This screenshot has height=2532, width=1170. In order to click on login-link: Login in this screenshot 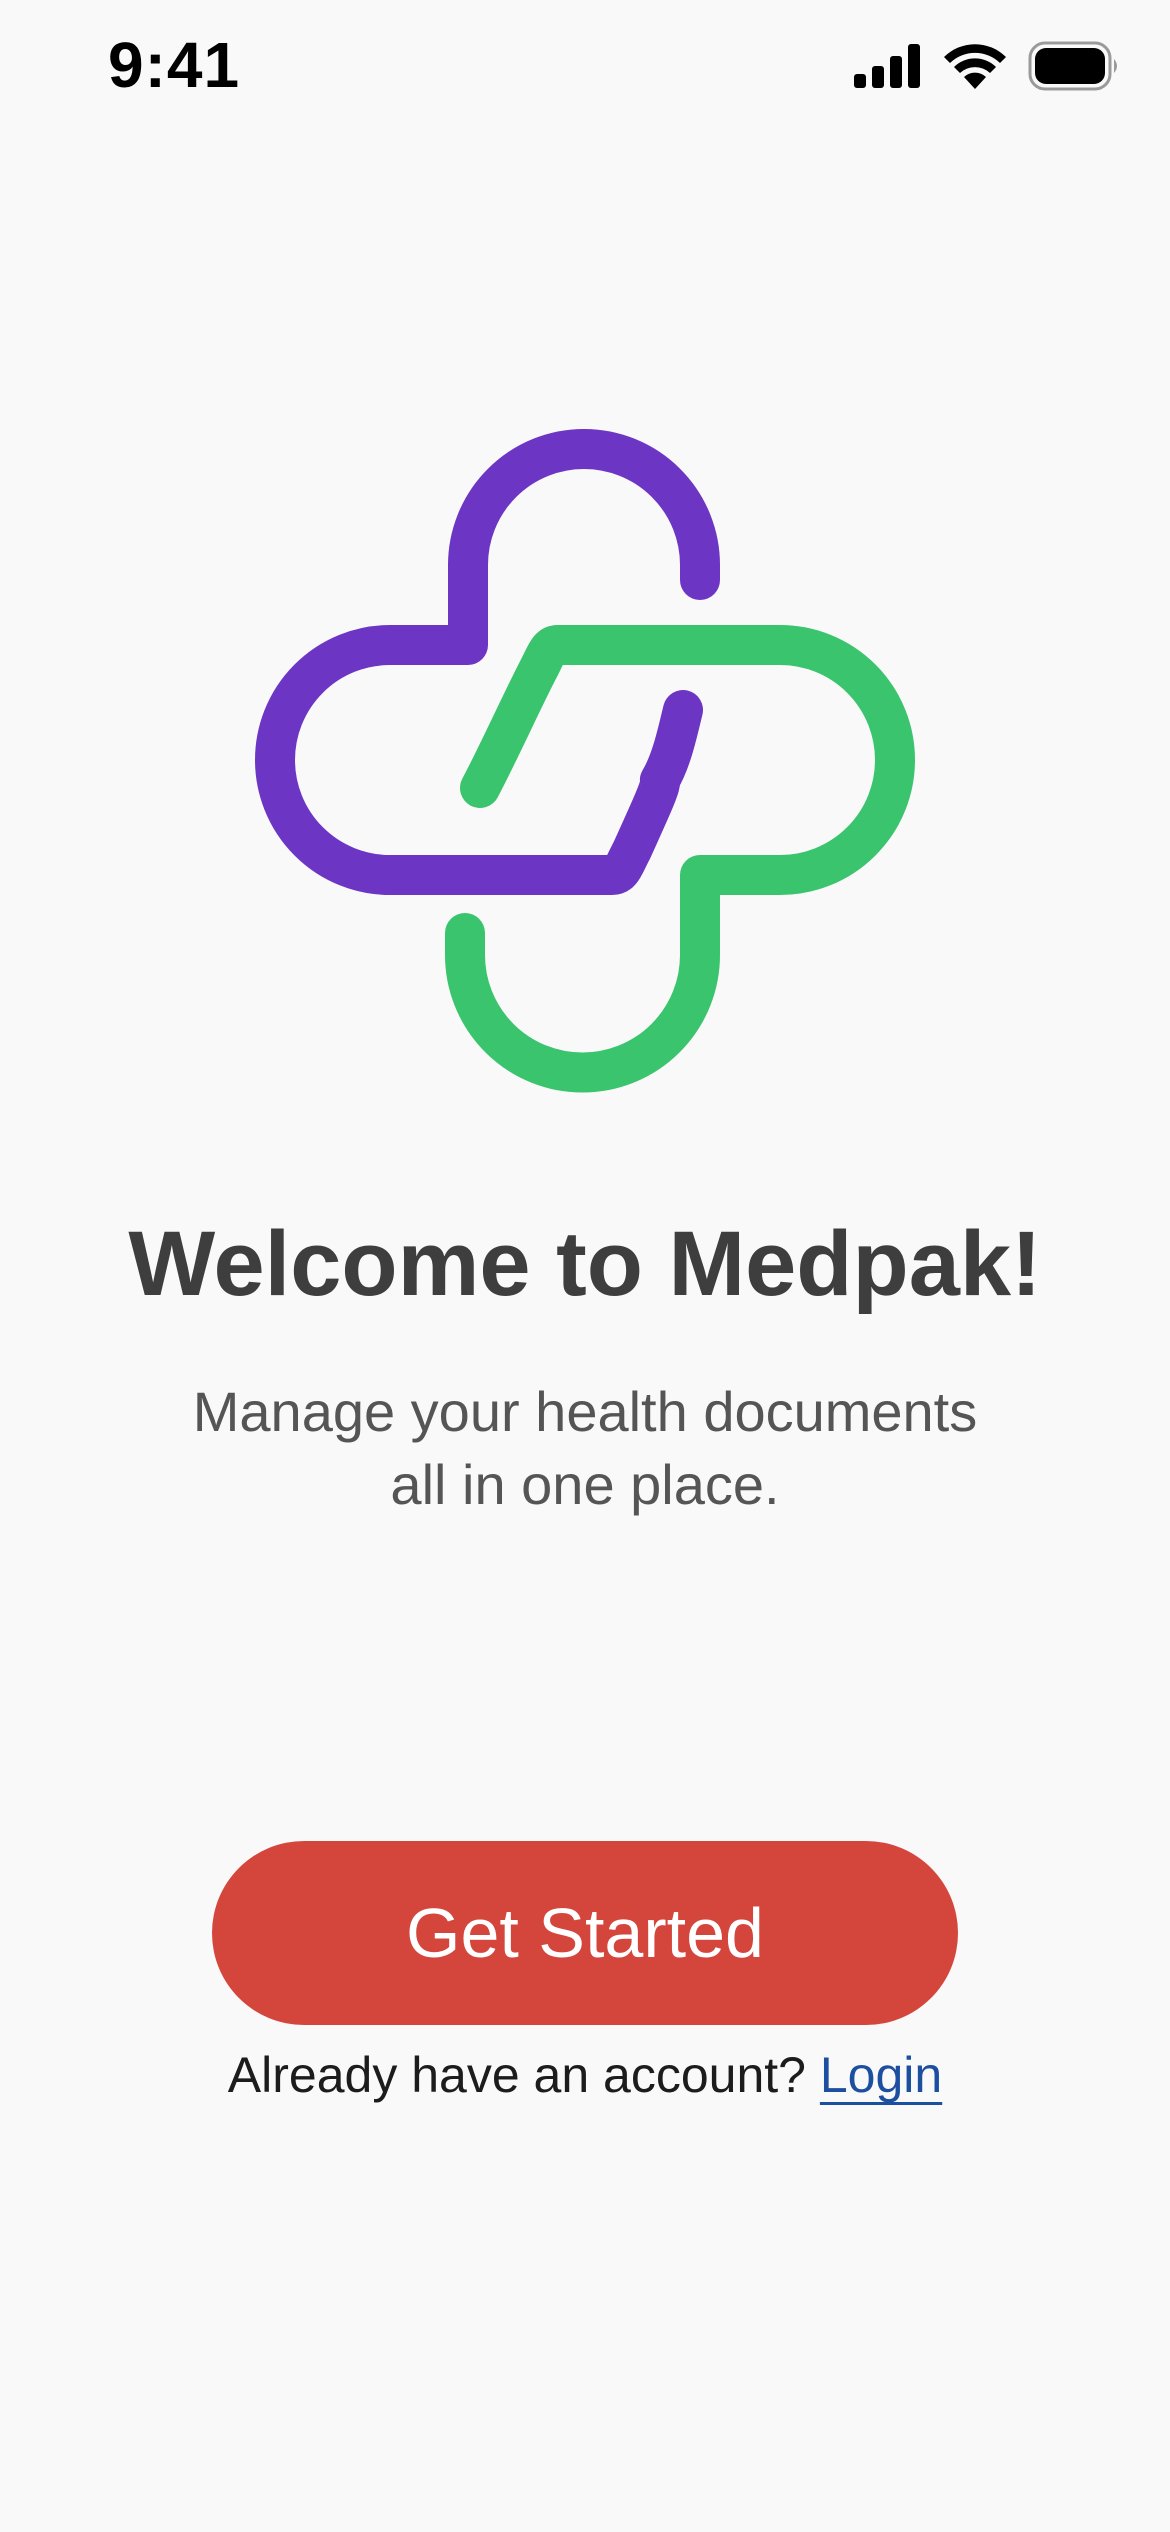, I will do `click(881, 2075)`.